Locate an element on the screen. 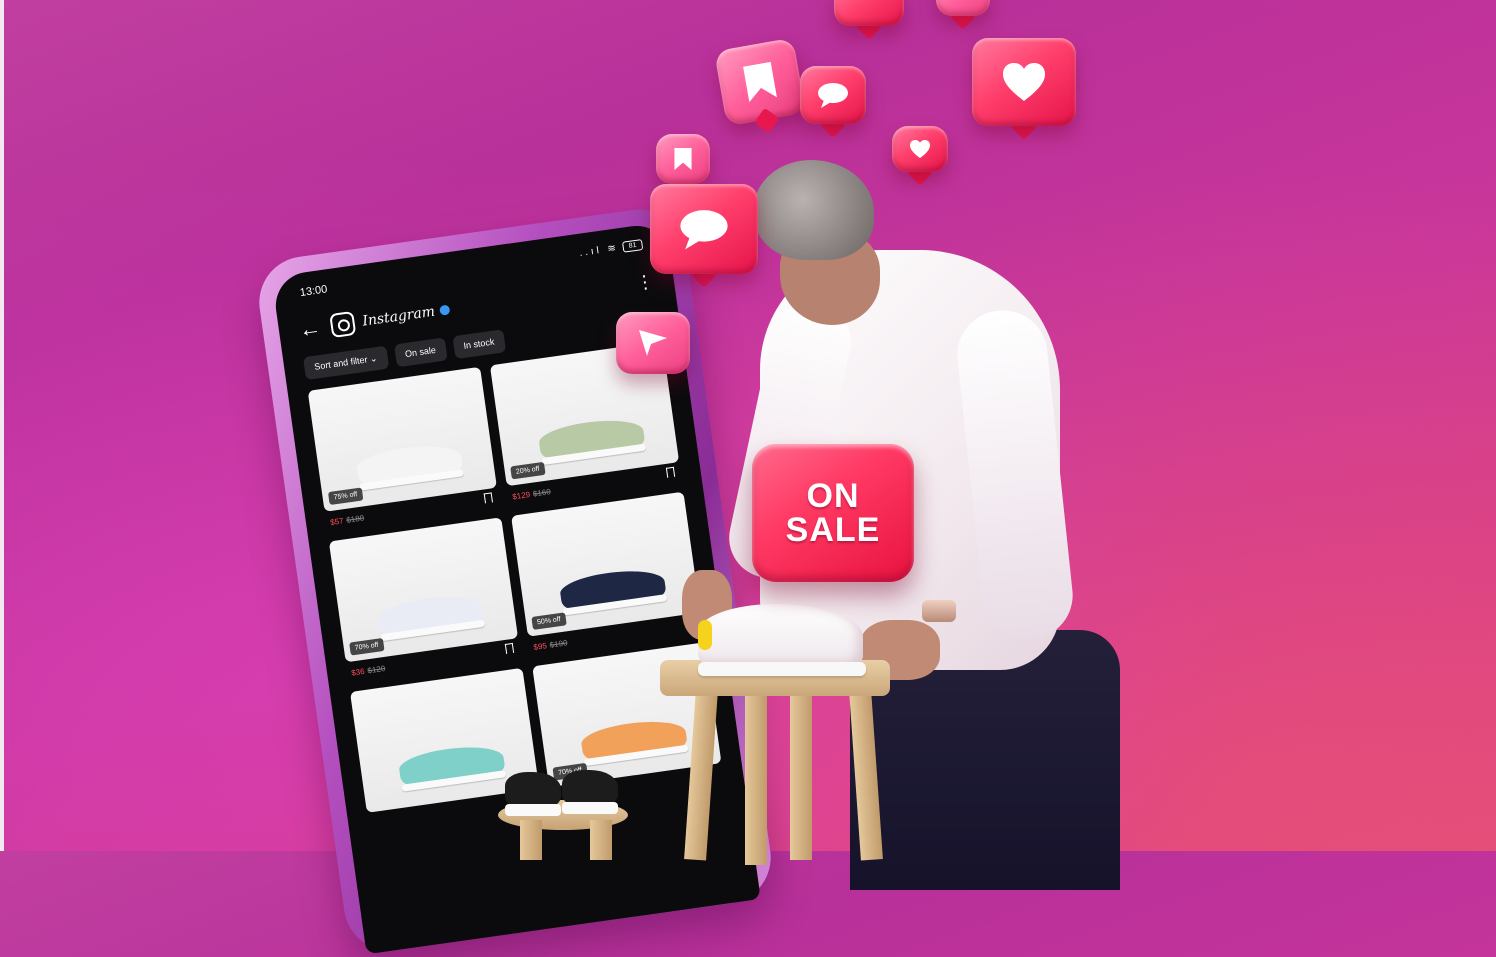 This screenshot has width=1496, height=957. sale-text-line1: ON is located at coordinates (833, 496).